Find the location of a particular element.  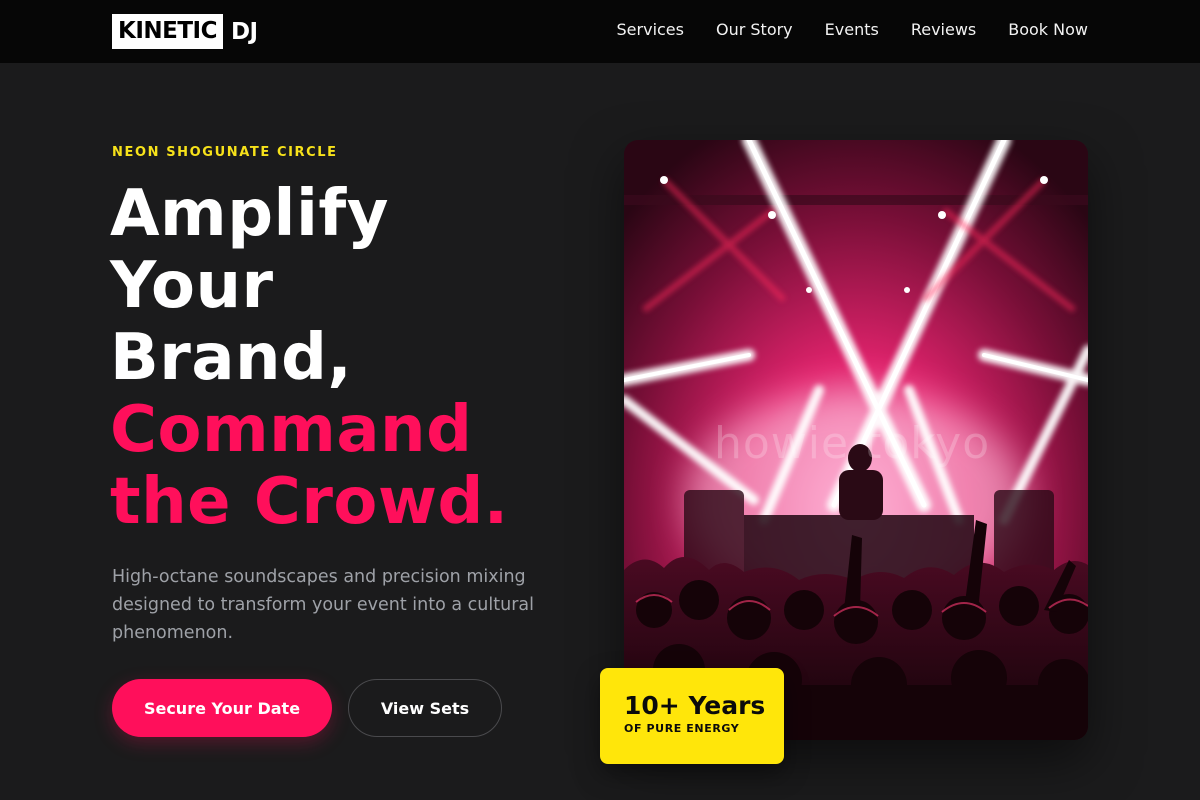

brand-logo: KINETIC DJ is located at coordinates (185, 31).